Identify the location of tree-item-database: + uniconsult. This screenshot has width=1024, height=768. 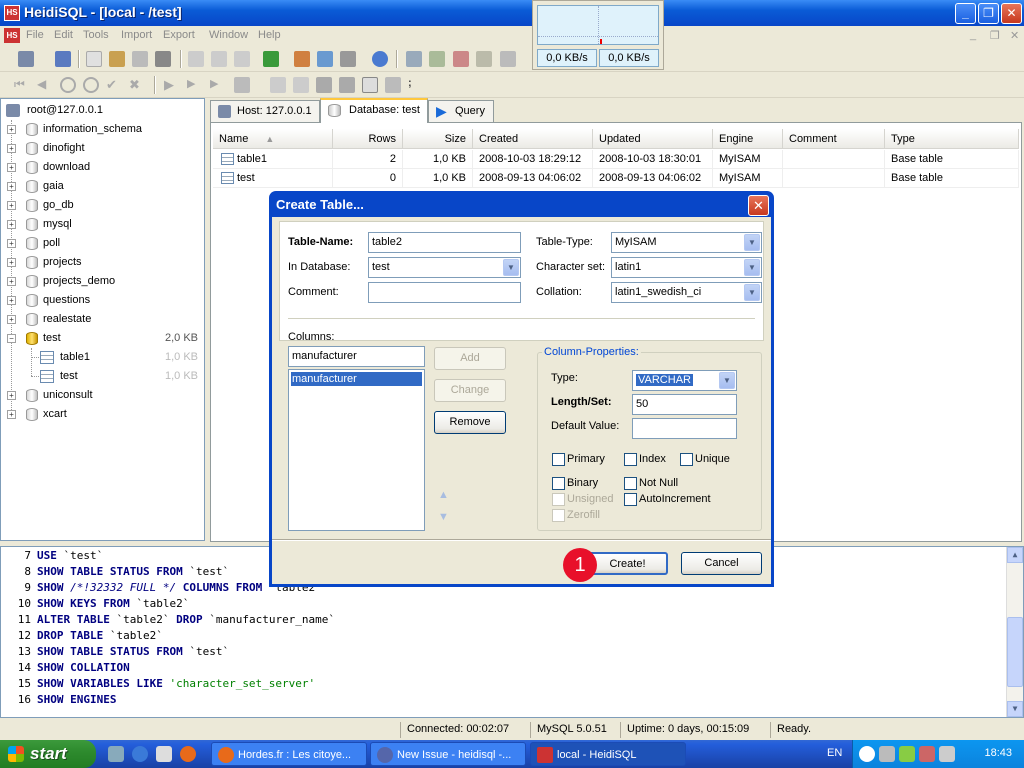
(102, 395).